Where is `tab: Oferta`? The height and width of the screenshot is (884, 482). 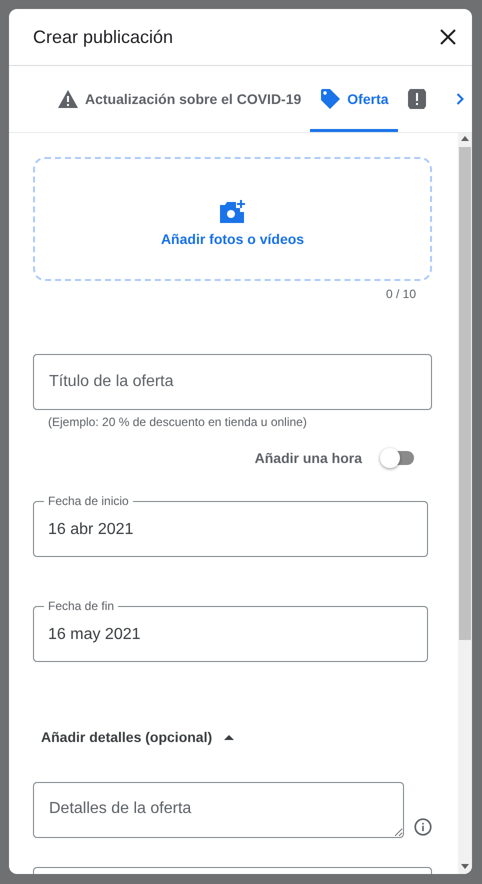 tab: Oferta is located at coordinates (354, 100).